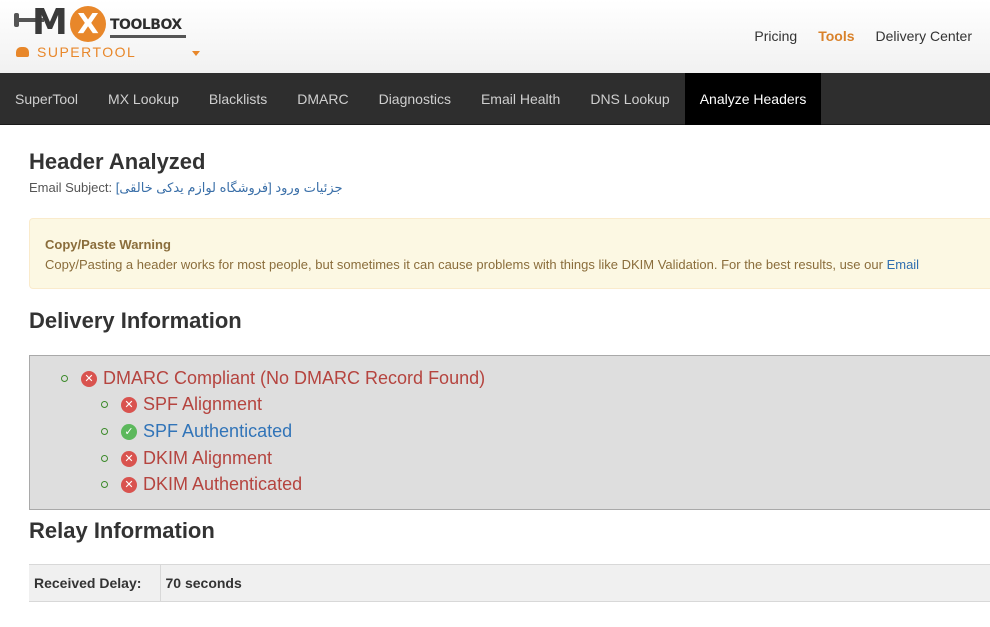  Describe the element at coordinates (520, 99) in the screenshot. I see `nav-email-health: Email Health` at that location.